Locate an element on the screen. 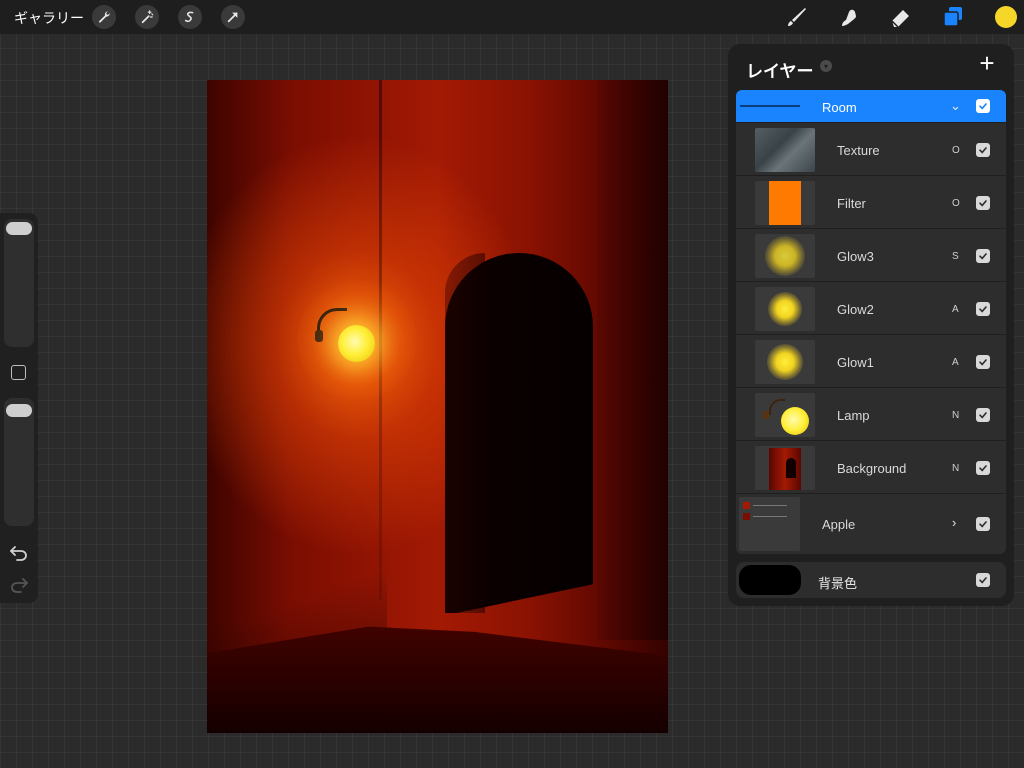 The image size is (1024, 768). layer-name: Texture is located at coordinates (858, 150).